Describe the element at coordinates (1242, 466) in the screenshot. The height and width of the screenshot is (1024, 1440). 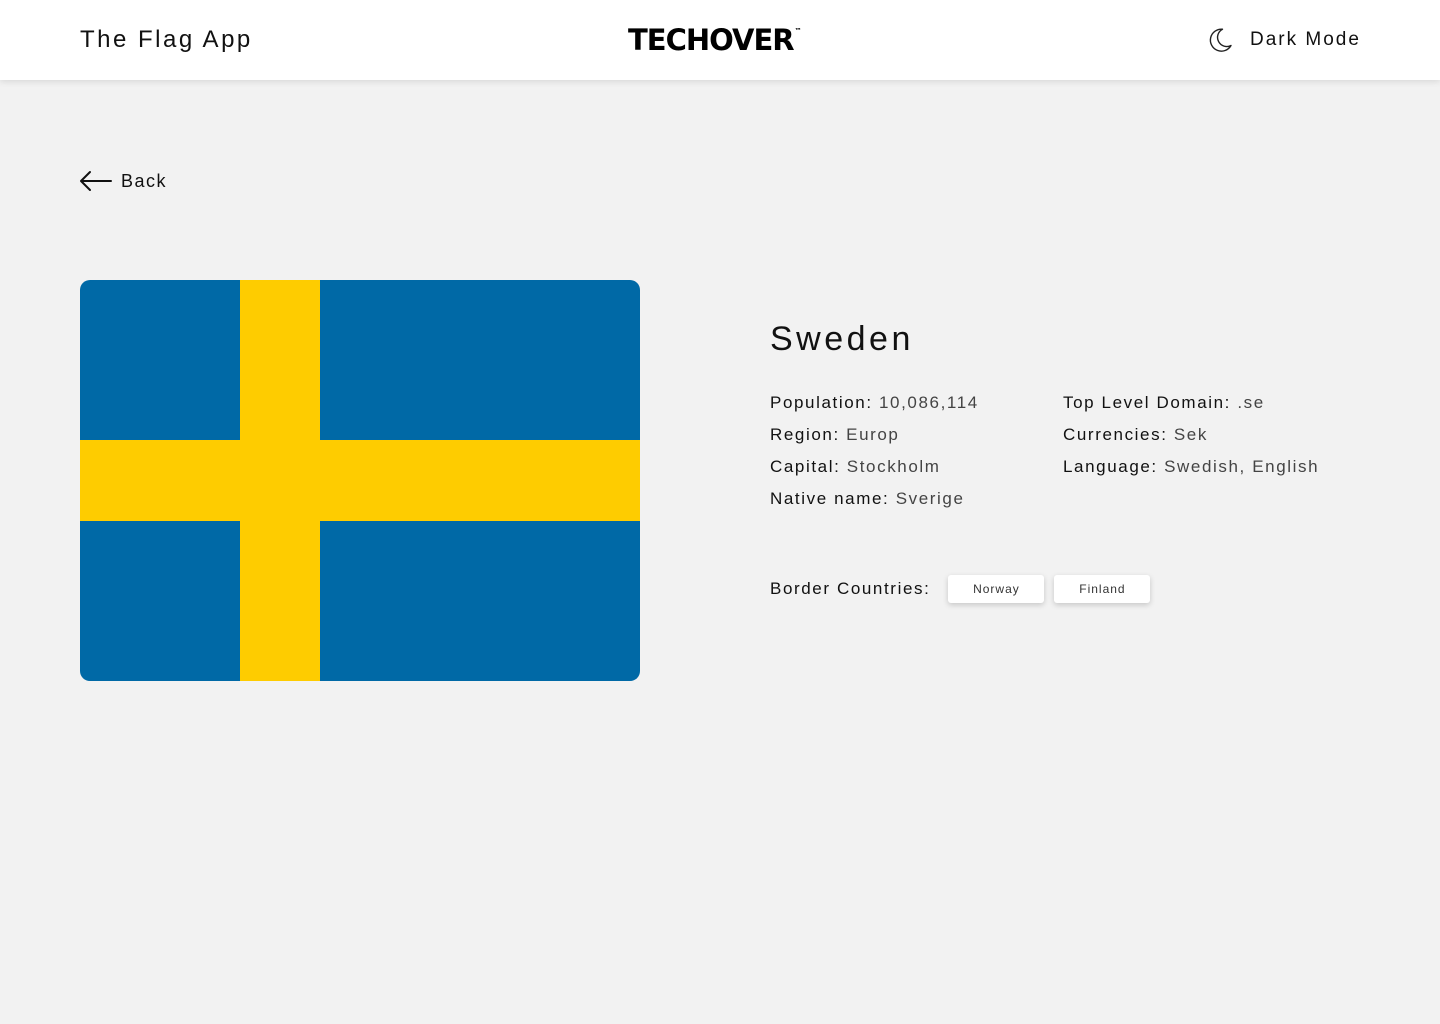
I see `detail-value: Swedish, English` at that location.